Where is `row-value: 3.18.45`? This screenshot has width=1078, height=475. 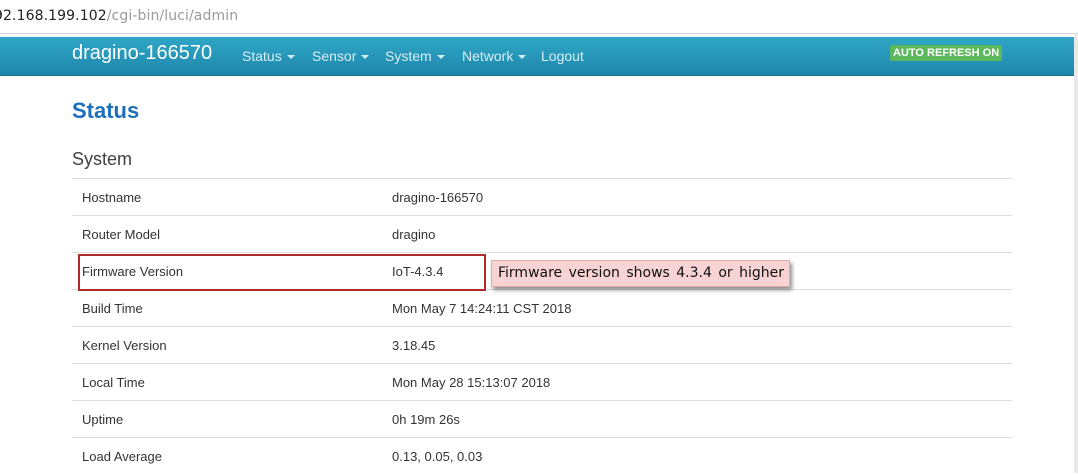
row-value: 3.18.45 is located at coordinates (697, 345).